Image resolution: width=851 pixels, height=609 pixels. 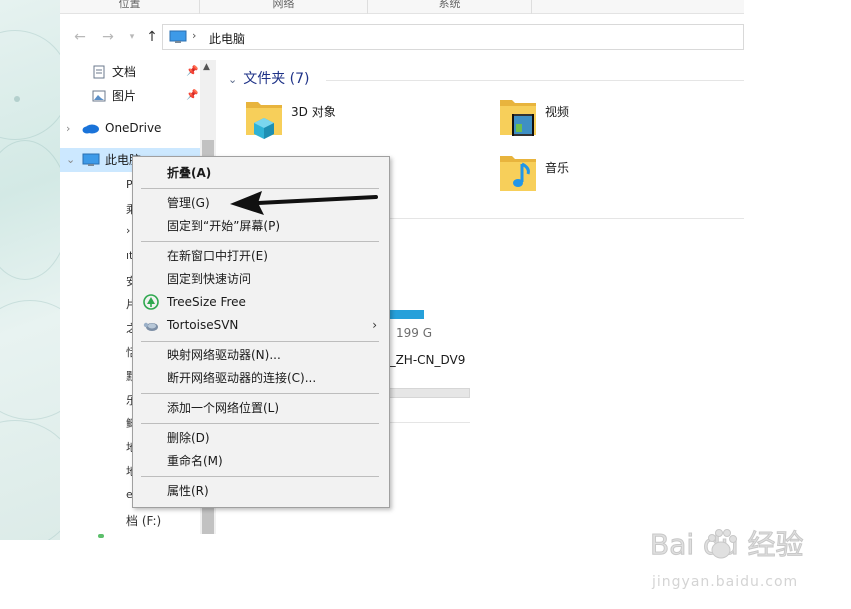 I want to click on address-bar: › 此电脑, so click(x=453, y=37).